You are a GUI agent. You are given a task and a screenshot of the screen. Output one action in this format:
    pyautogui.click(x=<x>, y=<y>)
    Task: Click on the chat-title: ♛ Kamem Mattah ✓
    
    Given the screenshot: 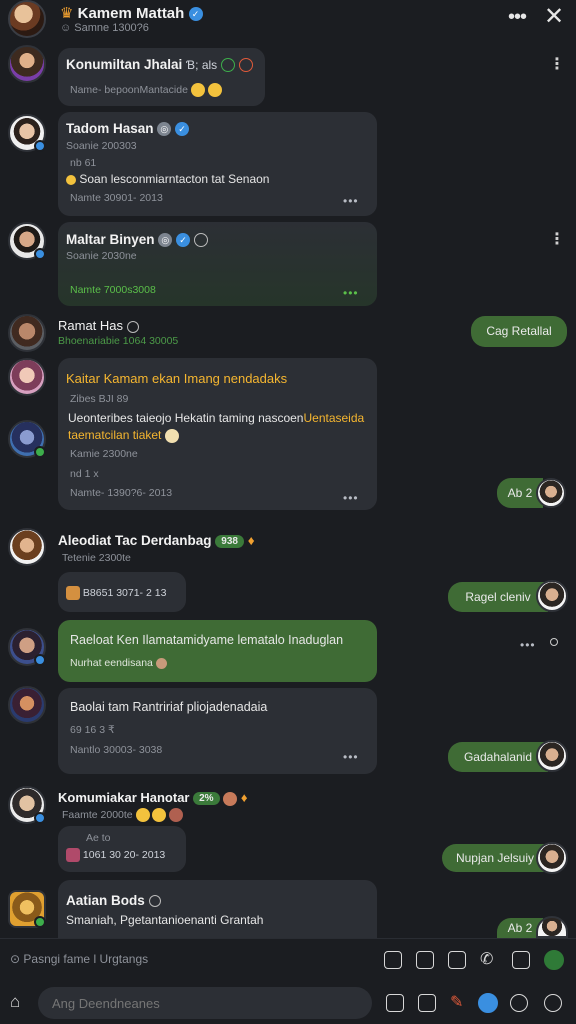 What is the action you would take?
    pyautogui.click(x=131, y=13)
    